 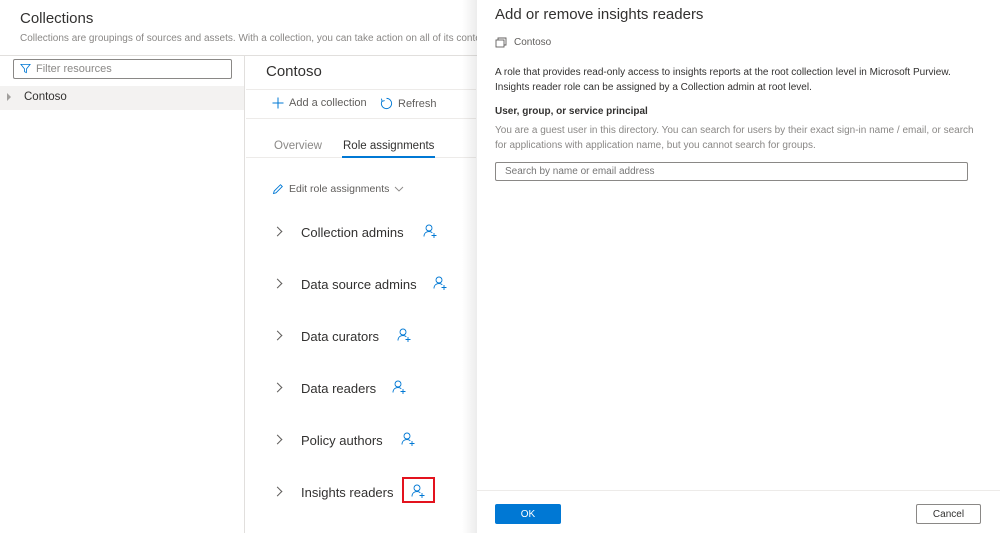 I want to click on principal-field-label: User, group, or service principal, so click(x=571, y=111).